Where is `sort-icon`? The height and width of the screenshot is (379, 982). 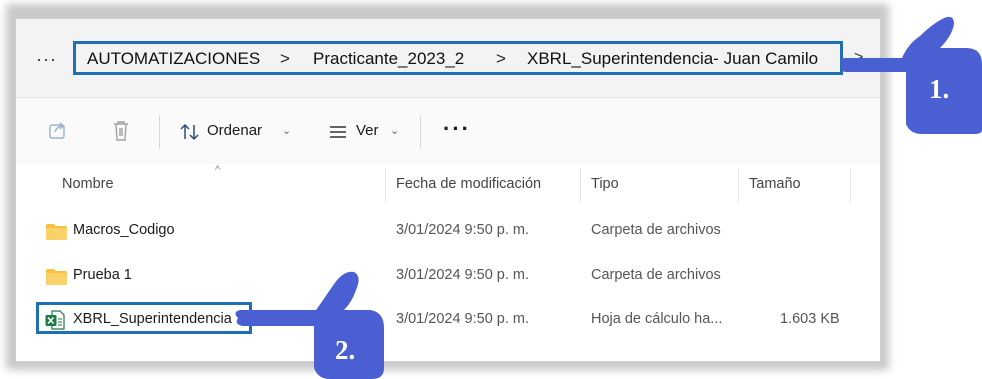
sort-icon is located at coordinates (190, 134).